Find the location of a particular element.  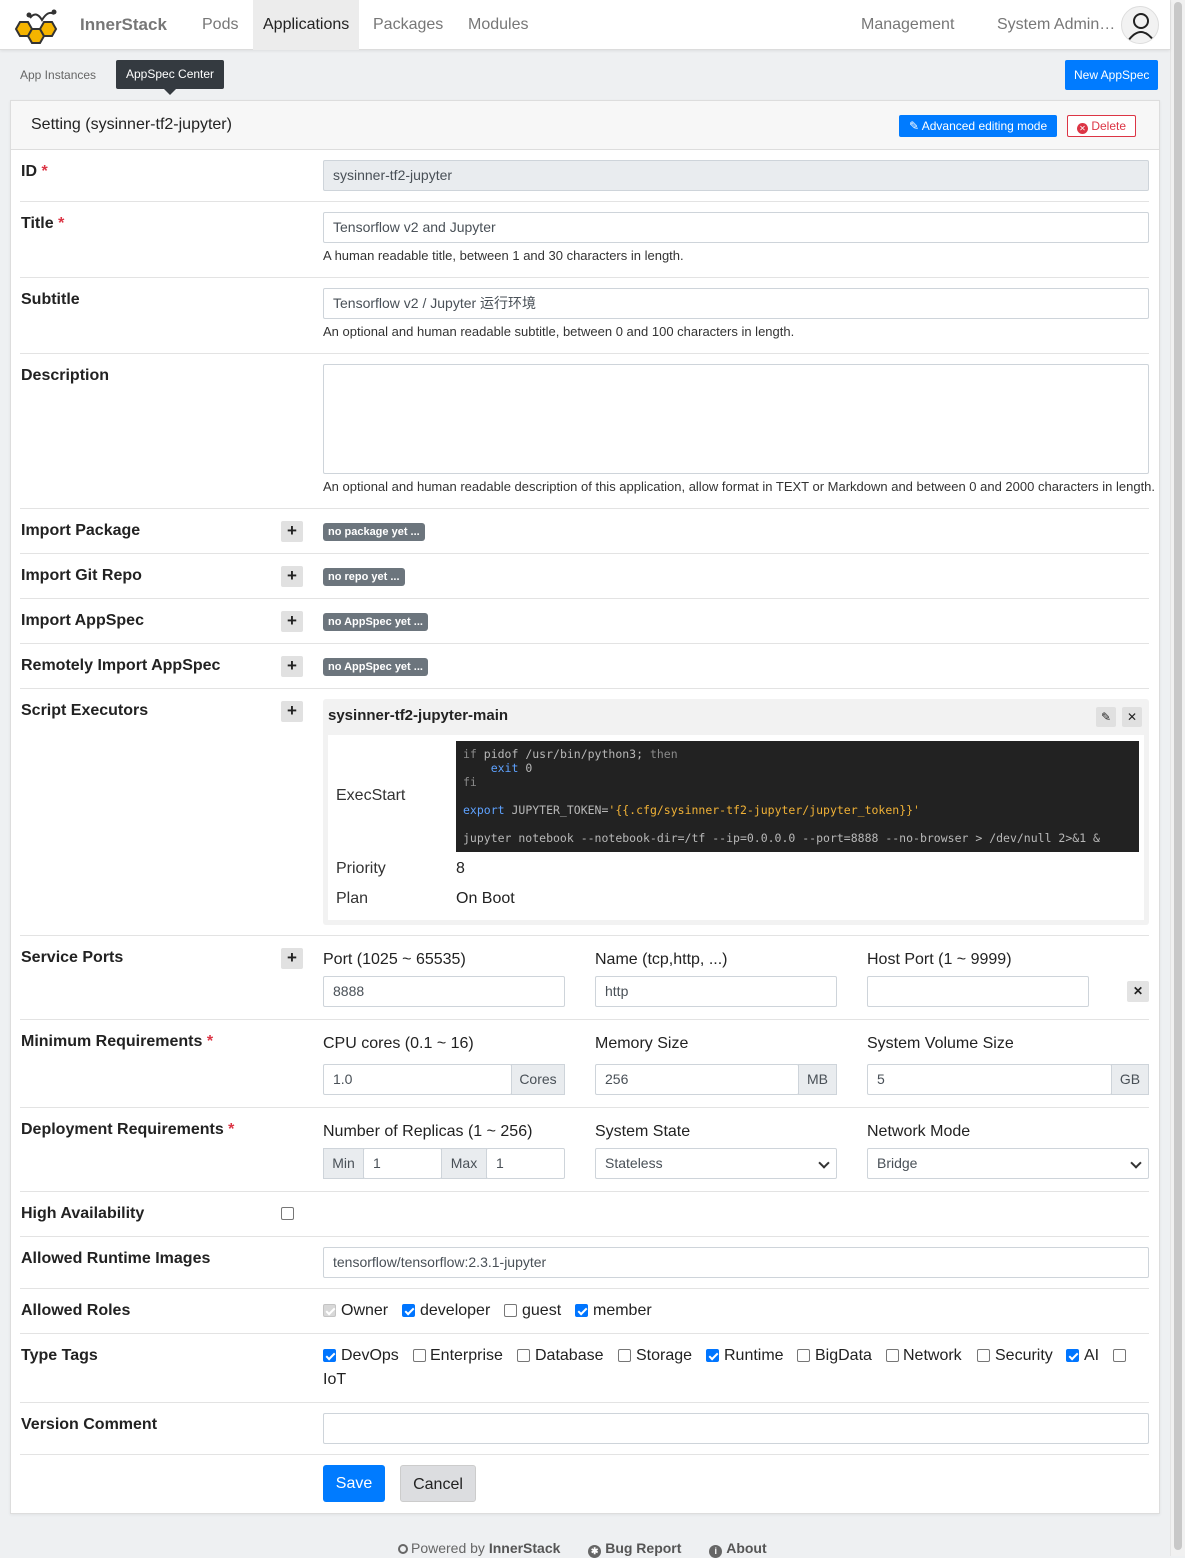

tag-database-label: Database is located at coordinates (569, 1355).